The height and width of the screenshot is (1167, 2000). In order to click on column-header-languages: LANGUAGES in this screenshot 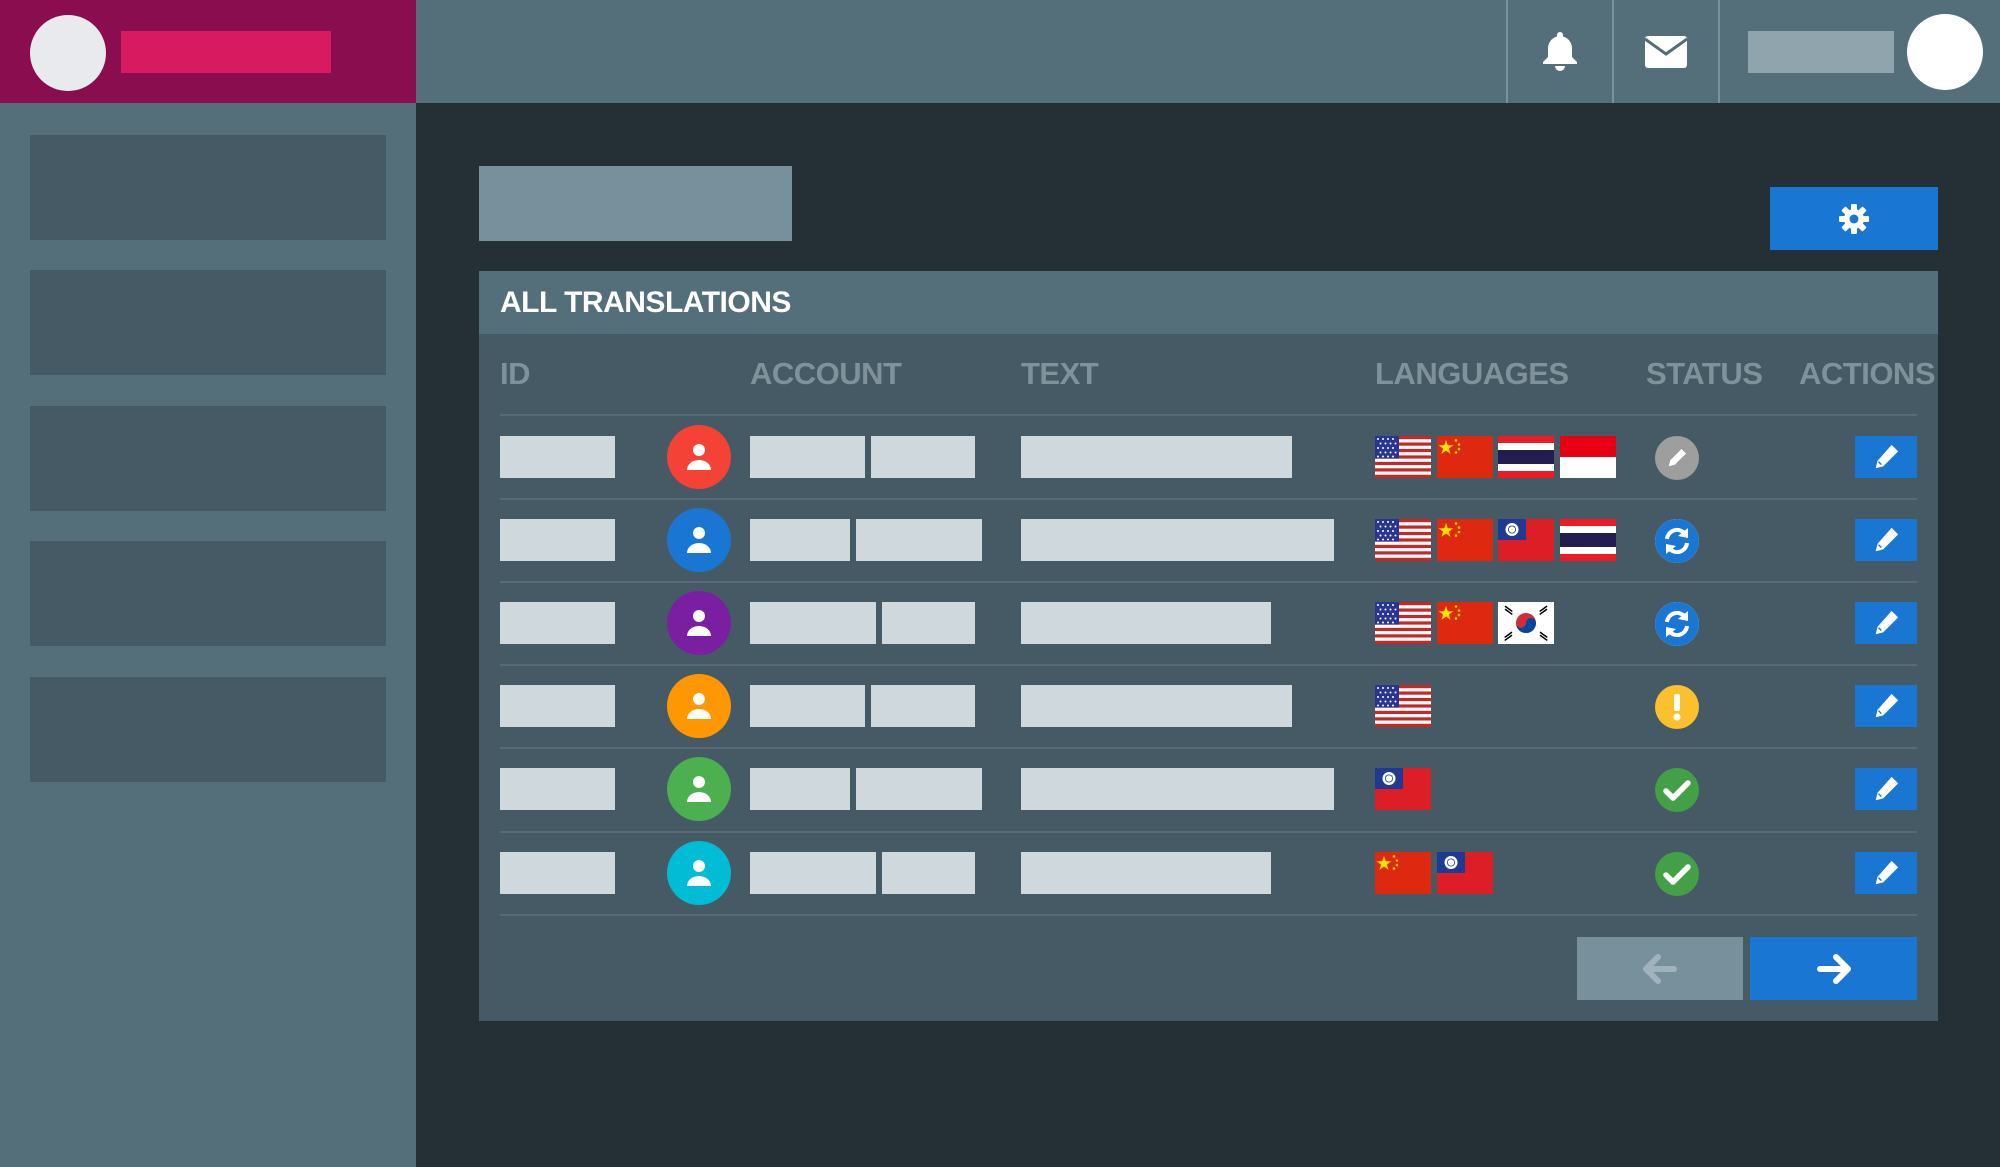, I will do `click(1472, 374)`.